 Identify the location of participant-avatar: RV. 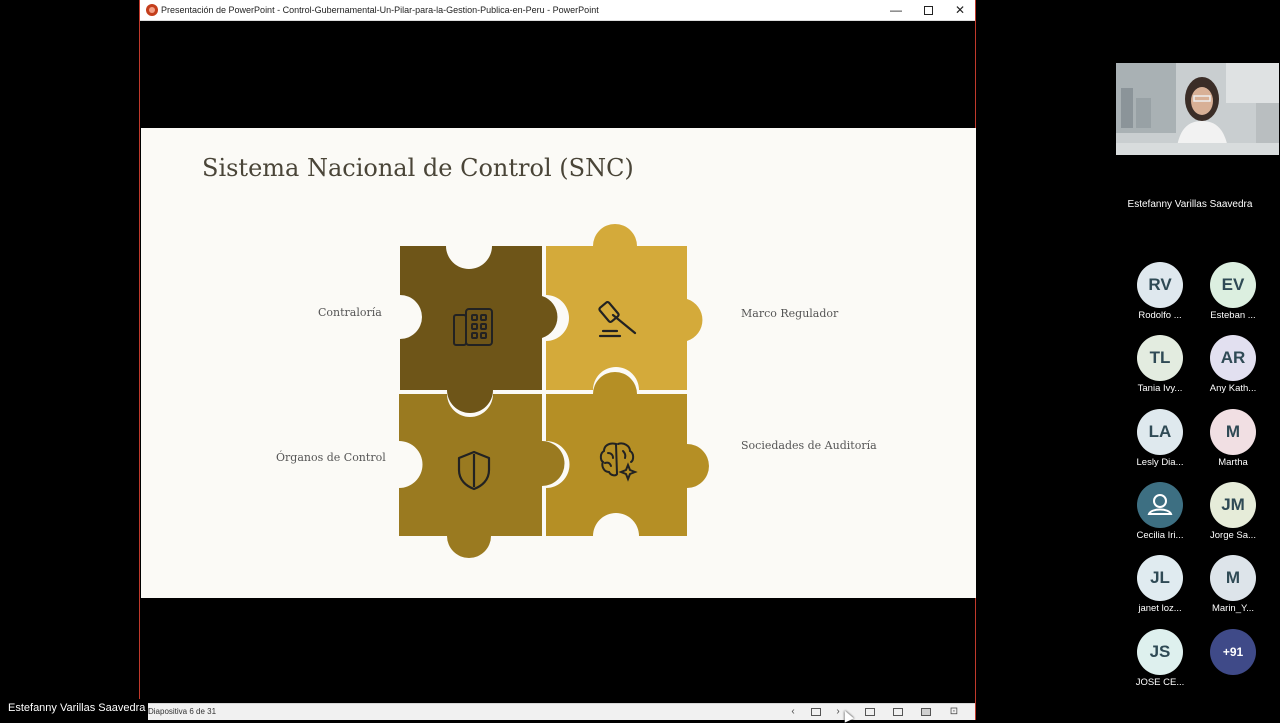
(1160, 285).